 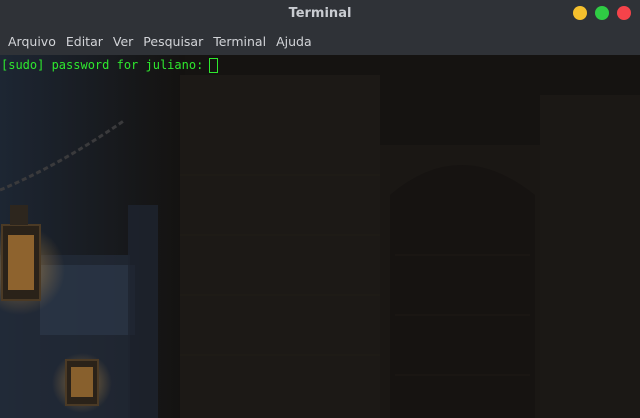 What do you see at coordinates (102, 65) in the screenshot?
I see `sudo-password-prompt: [sudo] password for juliano:` at bounding box center [102, 65].